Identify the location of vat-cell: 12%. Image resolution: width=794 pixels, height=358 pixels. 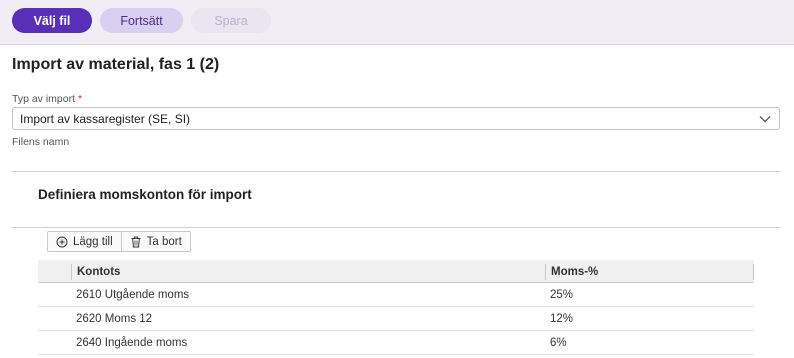
(562, 319).